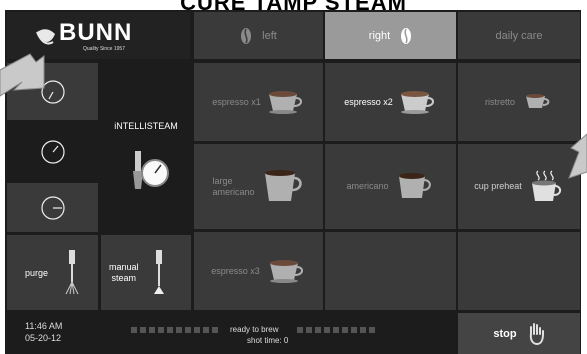 This screenshot has width=587, height=354. I want to click on drink-label: large americano, so click(233, 186).